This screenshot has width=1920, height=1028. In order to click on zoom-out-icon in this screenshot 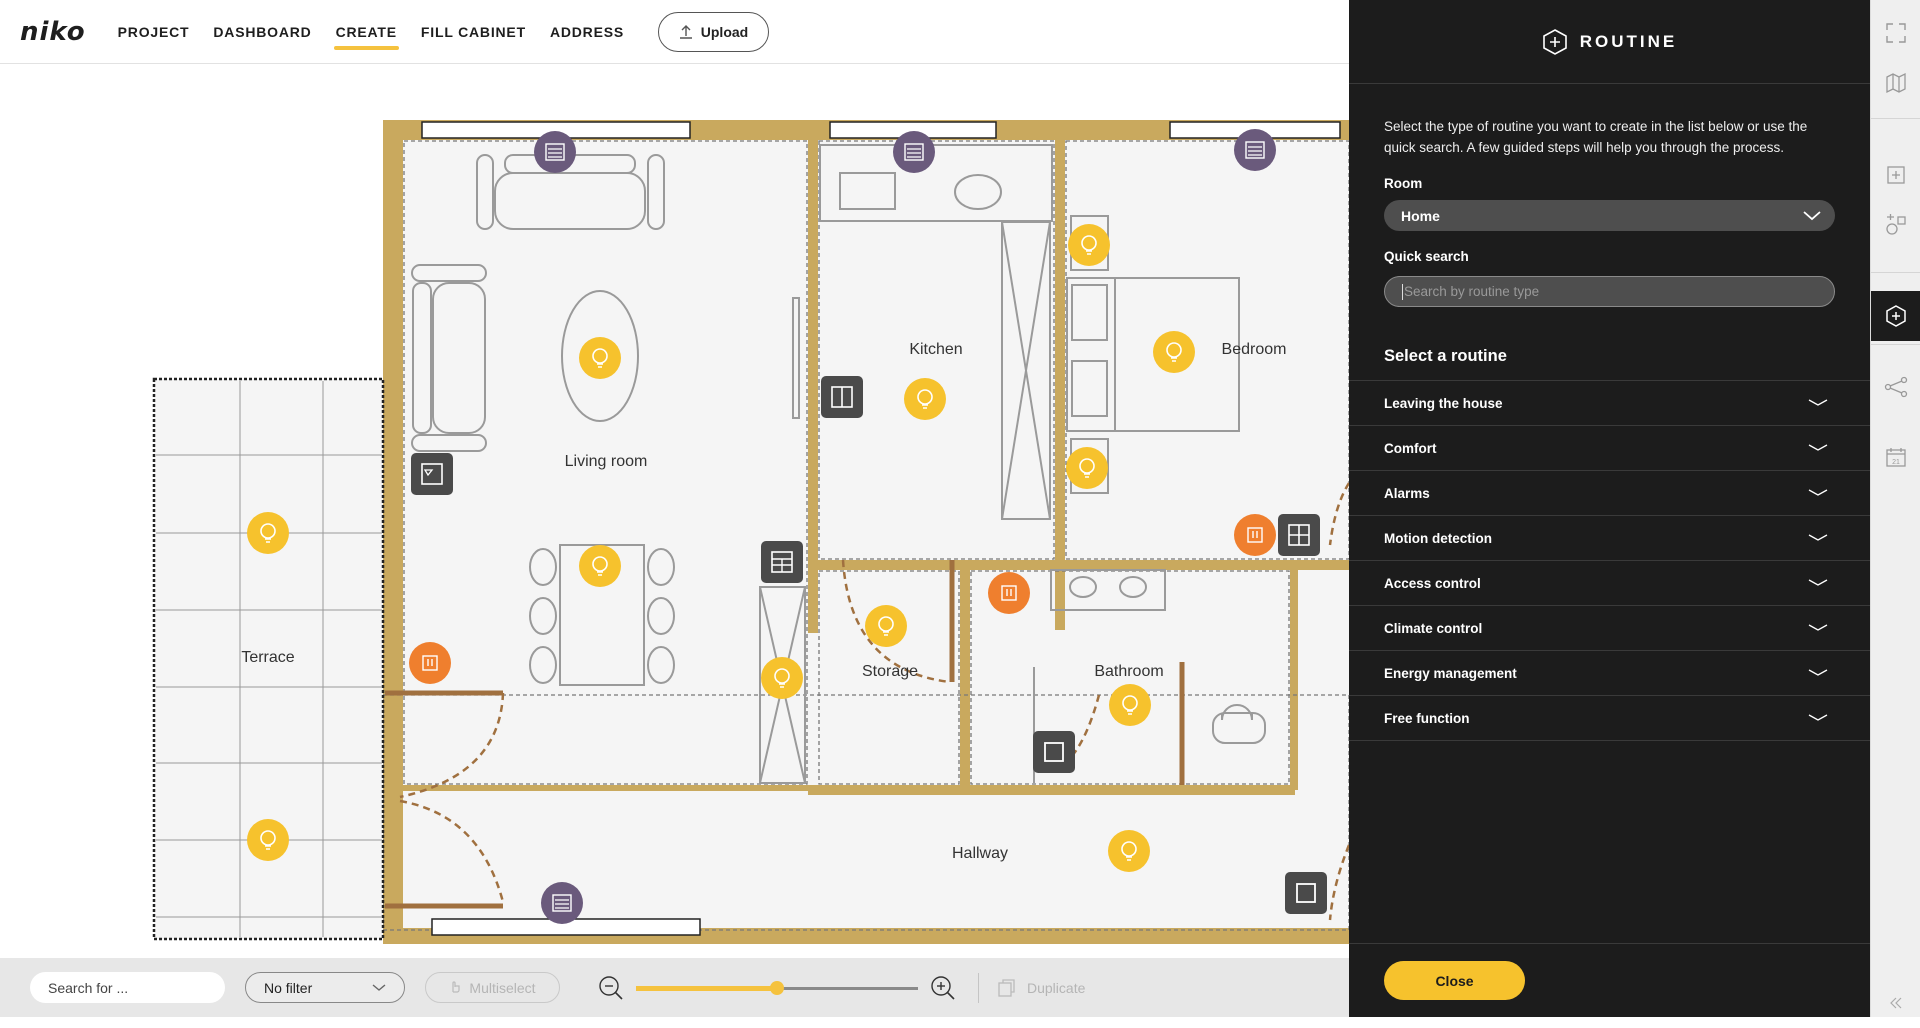, I will do `click(611, 988)`.